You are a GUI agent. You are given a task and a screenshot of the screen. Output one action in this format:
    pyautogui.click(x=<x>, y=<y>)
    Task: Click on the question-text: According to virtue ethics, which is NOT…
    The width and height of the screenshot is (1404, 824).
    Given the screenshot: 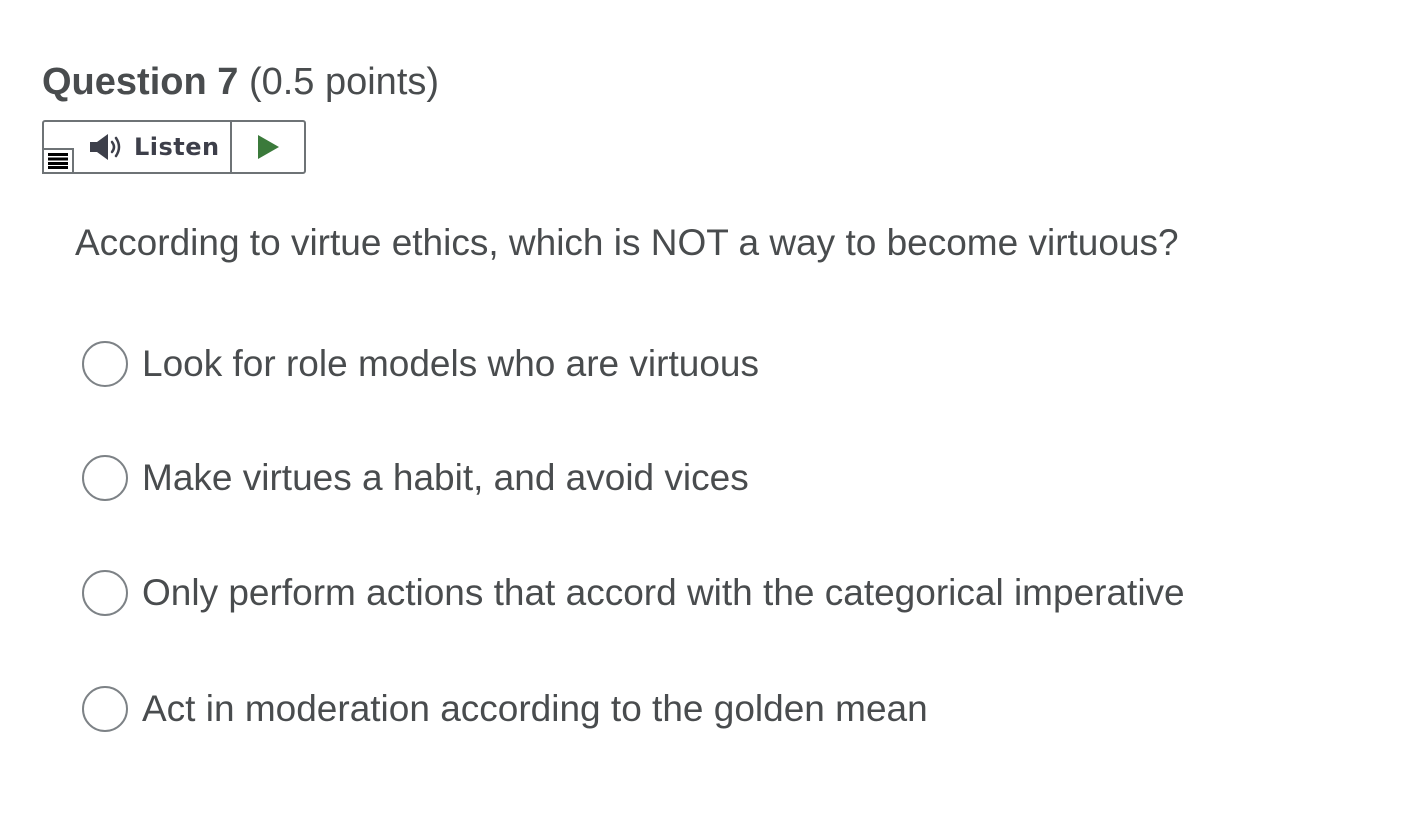 What is the action you would take?
    pyautogui.click(x=627, y=242)
    